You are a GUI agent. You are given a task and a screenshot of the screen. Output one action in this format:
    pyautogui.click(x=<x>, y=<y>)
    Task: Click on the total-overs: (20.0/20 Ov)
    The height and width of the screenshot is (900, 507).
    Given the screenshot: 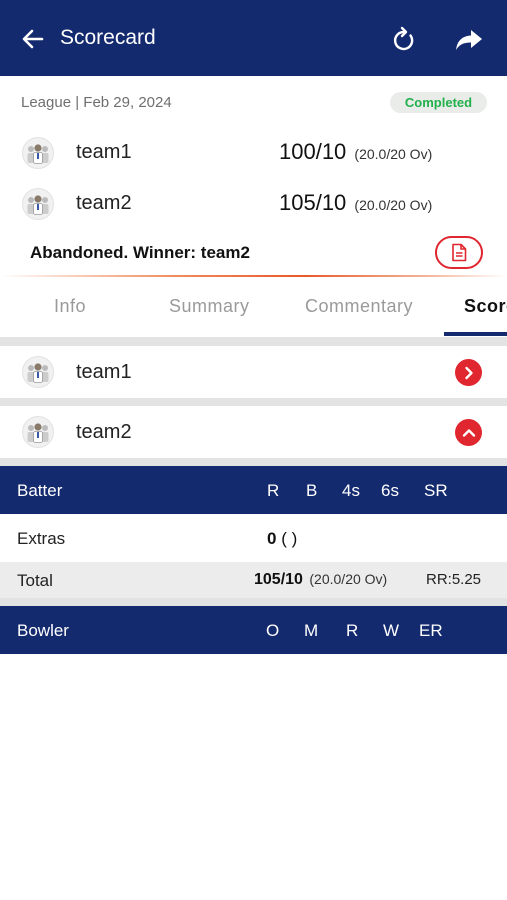 What is the action you would take?
    pyautogui.click(x=348, y=579)
    